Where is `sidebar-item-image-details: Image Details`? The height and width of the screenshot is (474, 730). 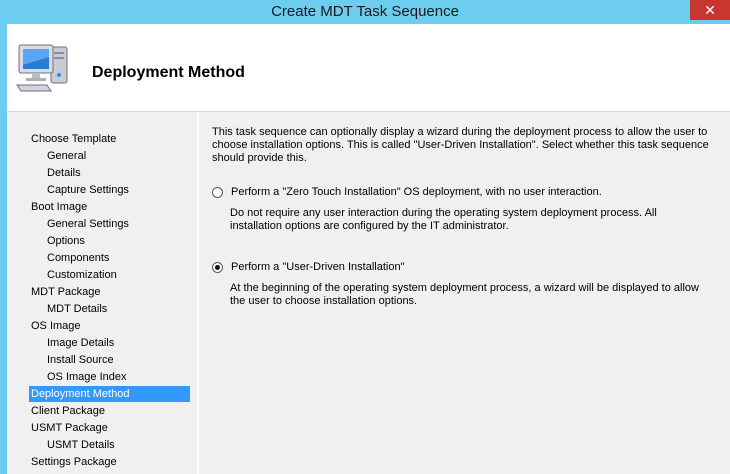
sidebar-item-image-details: Image Details is located at coordinates (80, 343).